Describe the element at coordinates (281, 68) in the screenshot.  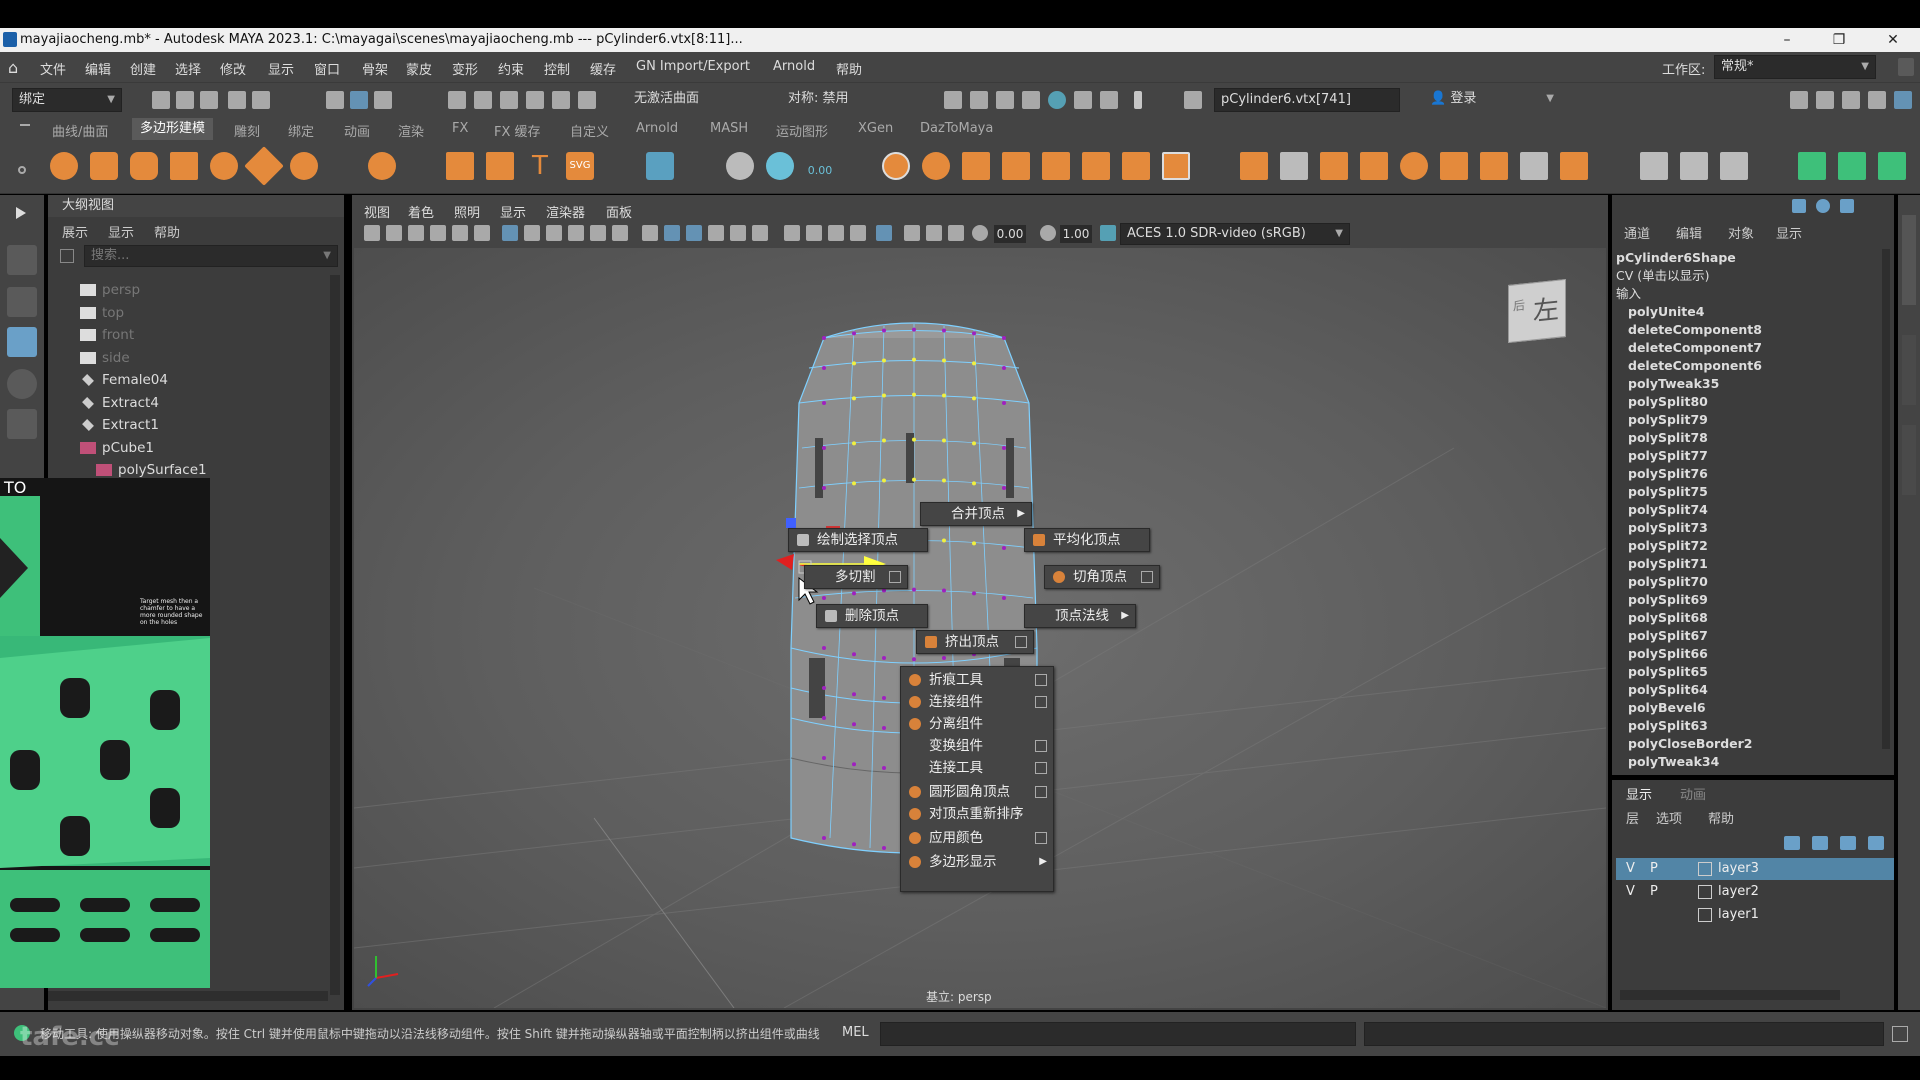
I see `menu-display: 显示` at that location.